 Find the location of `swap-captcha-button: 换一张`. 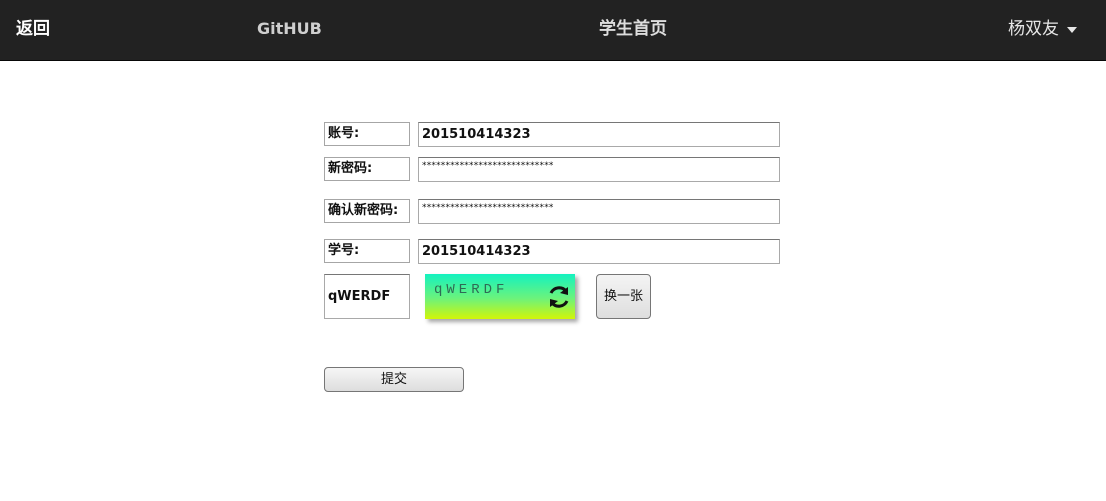

swap-captcha-button: 换一张 is located at coordinates (623, 296).